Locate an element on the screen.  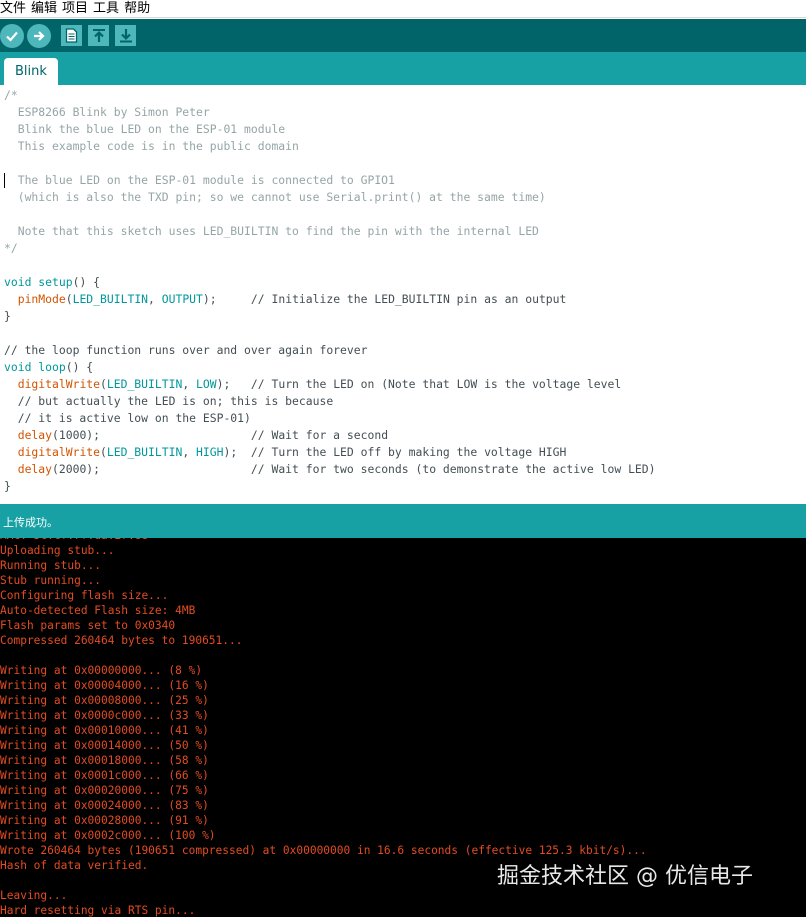
code-line: void loop() { is located at coordinates (48, 367).